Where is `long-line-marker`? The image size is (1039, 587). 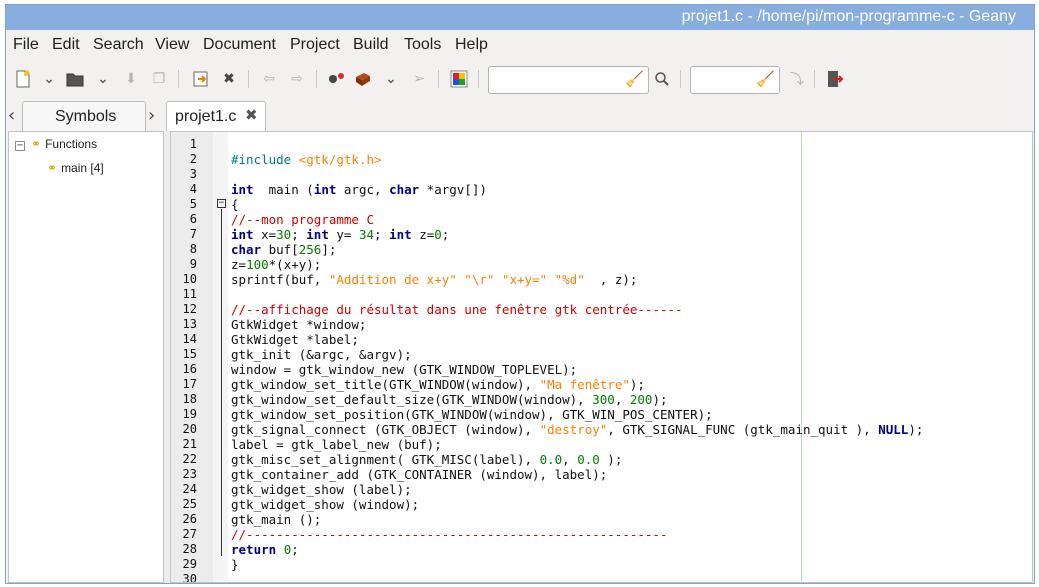 long-line-marker is located at coordinates (801, 357).